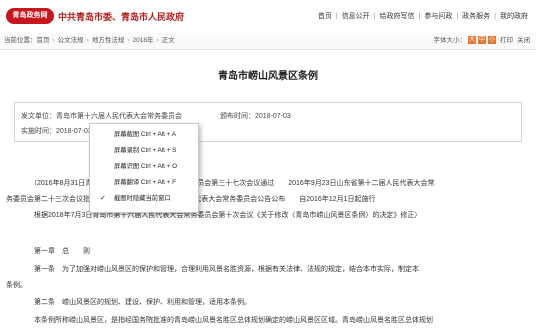  I want to click on nav-home: 首页, so click(325, 16).